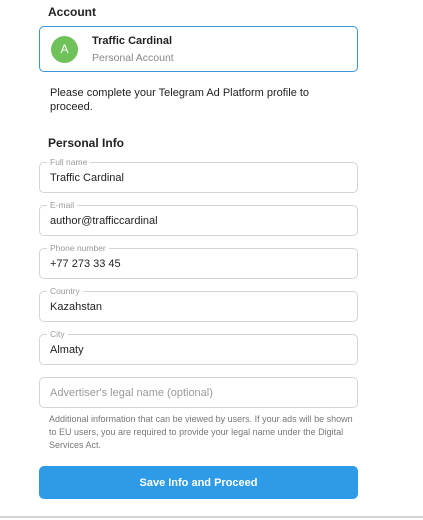 The height and width of the screenshot is (520, 423). I want to click on country-label: Country, so click(65, 291).